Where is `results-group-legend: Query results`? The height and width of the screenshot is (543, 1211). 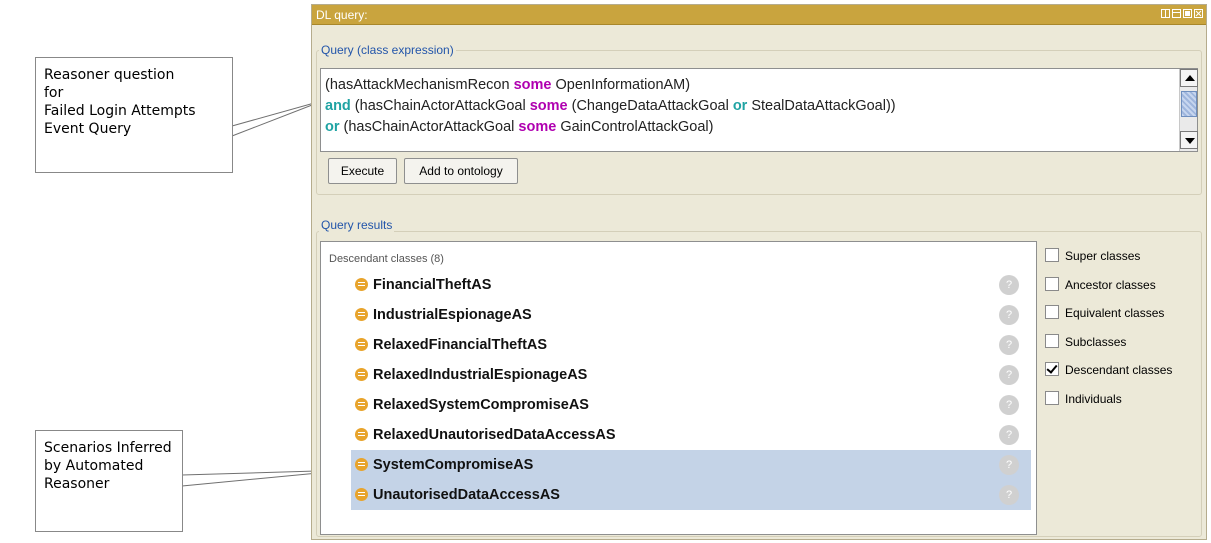
results-group-legend: Query results is located at coordinates (357, 225).